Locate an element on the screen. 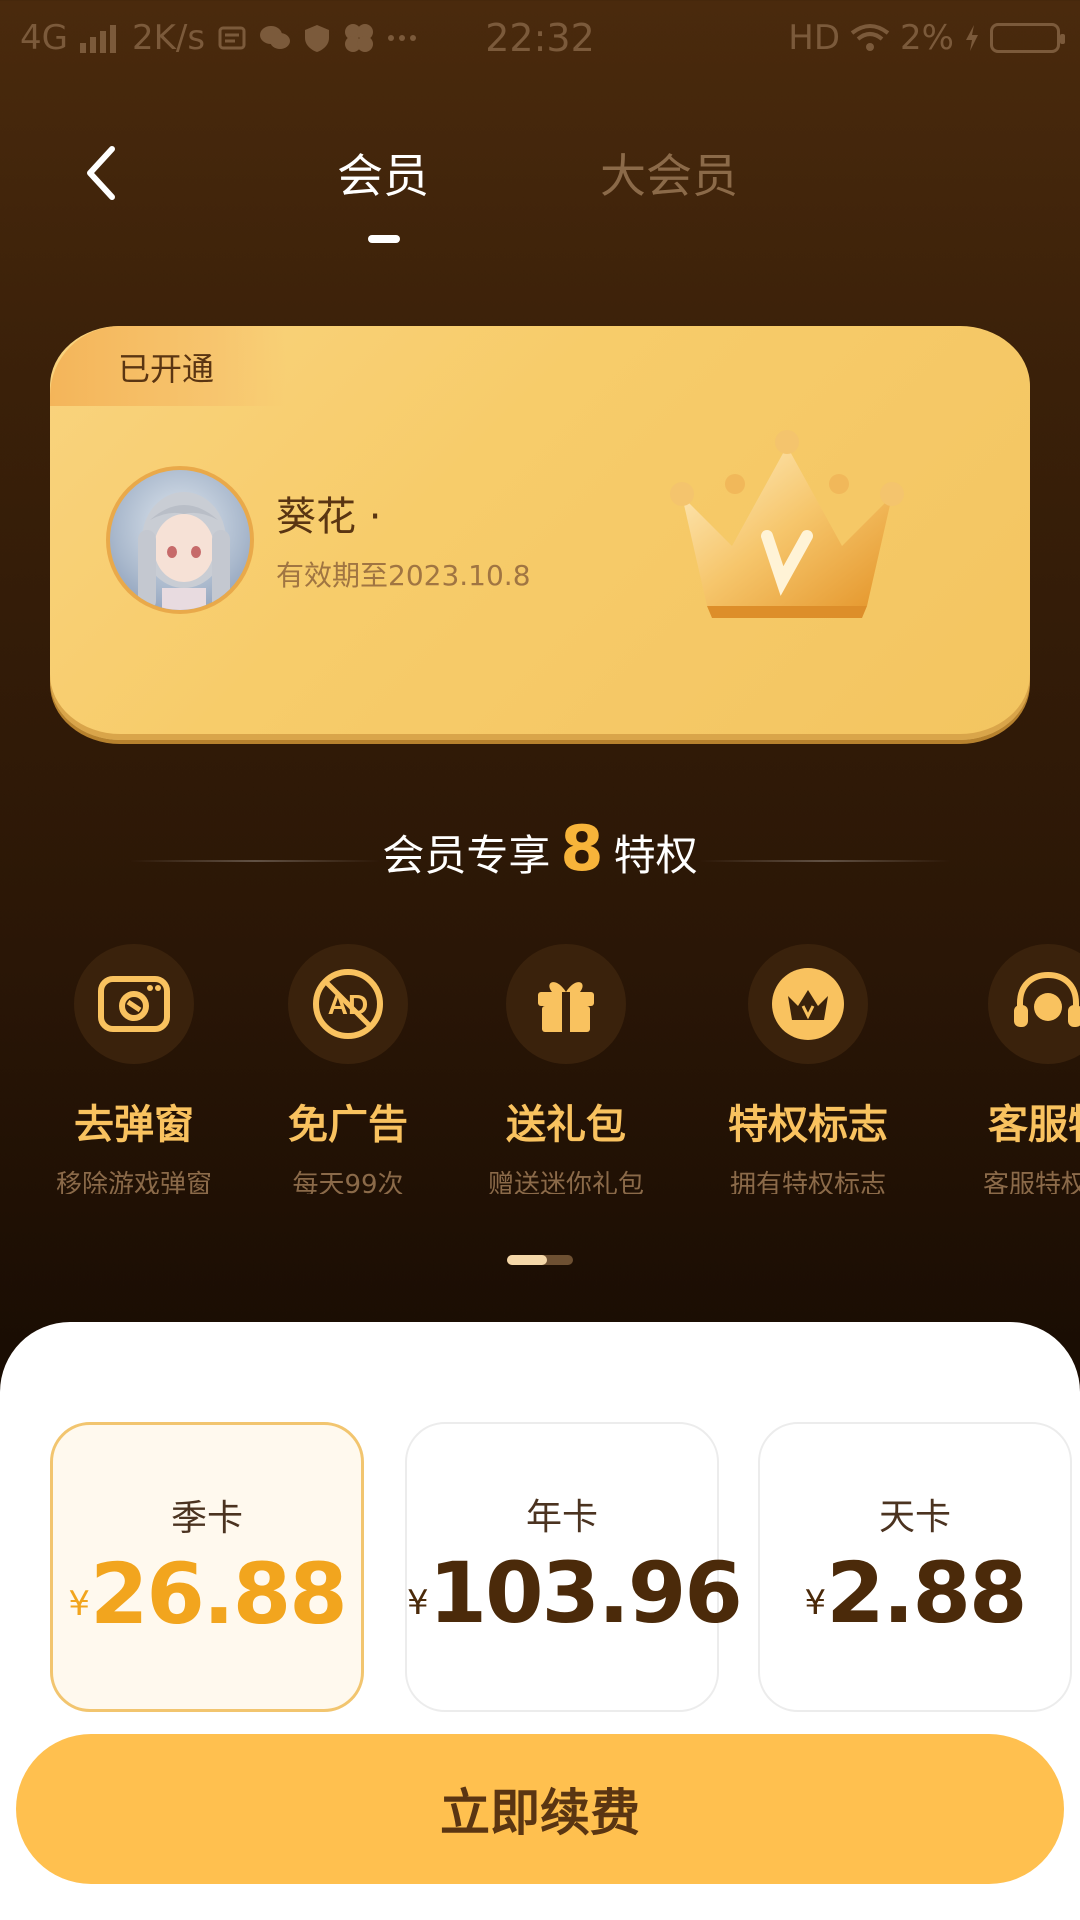 The width and height of the screenshot is (1080, 1920). plan-price: ¥2.88 is located at coordinates (915, 1593).